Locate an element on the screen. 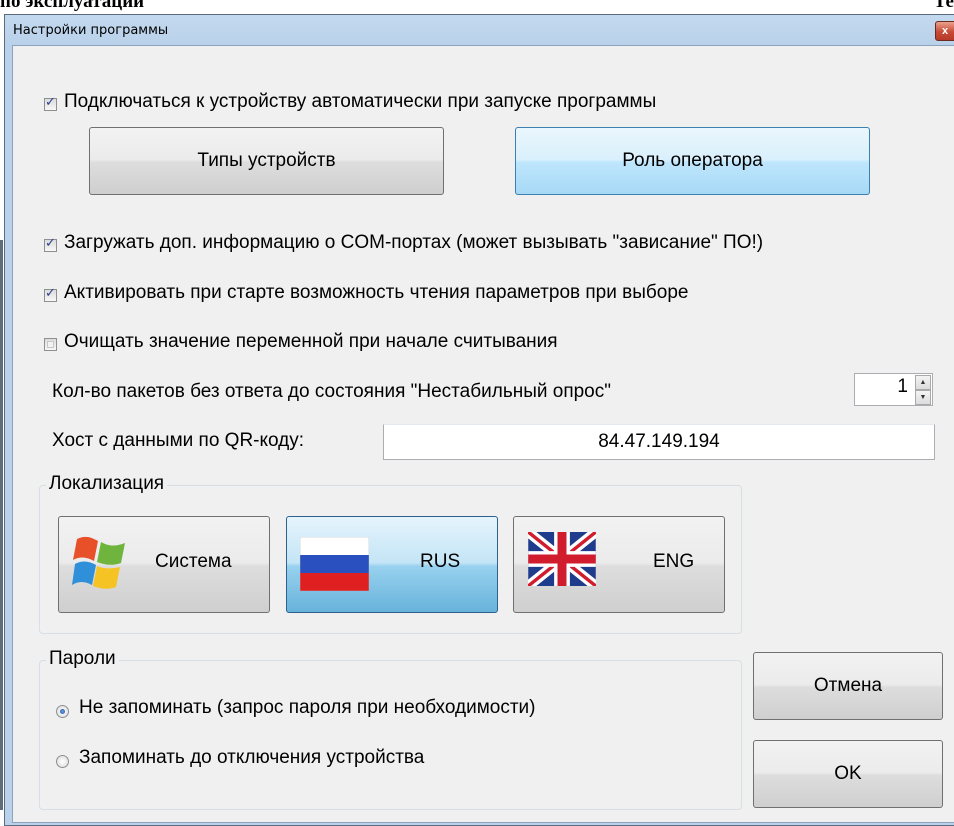  qr-host-label: Хост с данными по QR-коду: is located at coordinates (178, 440).